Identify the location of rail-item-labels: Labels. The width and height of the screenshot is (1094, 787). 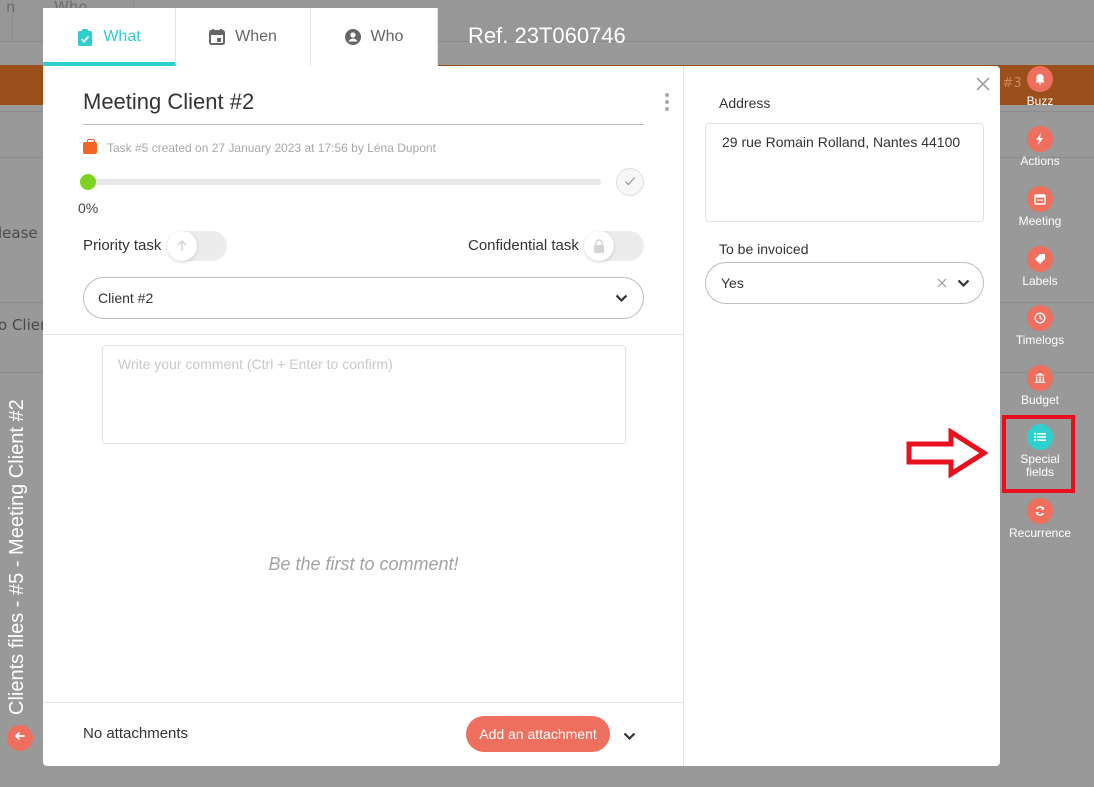
(1040, 267).